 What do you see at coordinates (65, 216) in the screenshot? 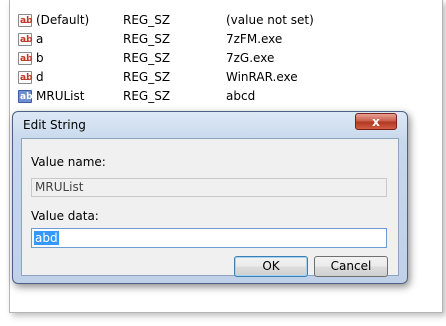
I see `value-data-label: Value data:` at bounding box center [65, 216].